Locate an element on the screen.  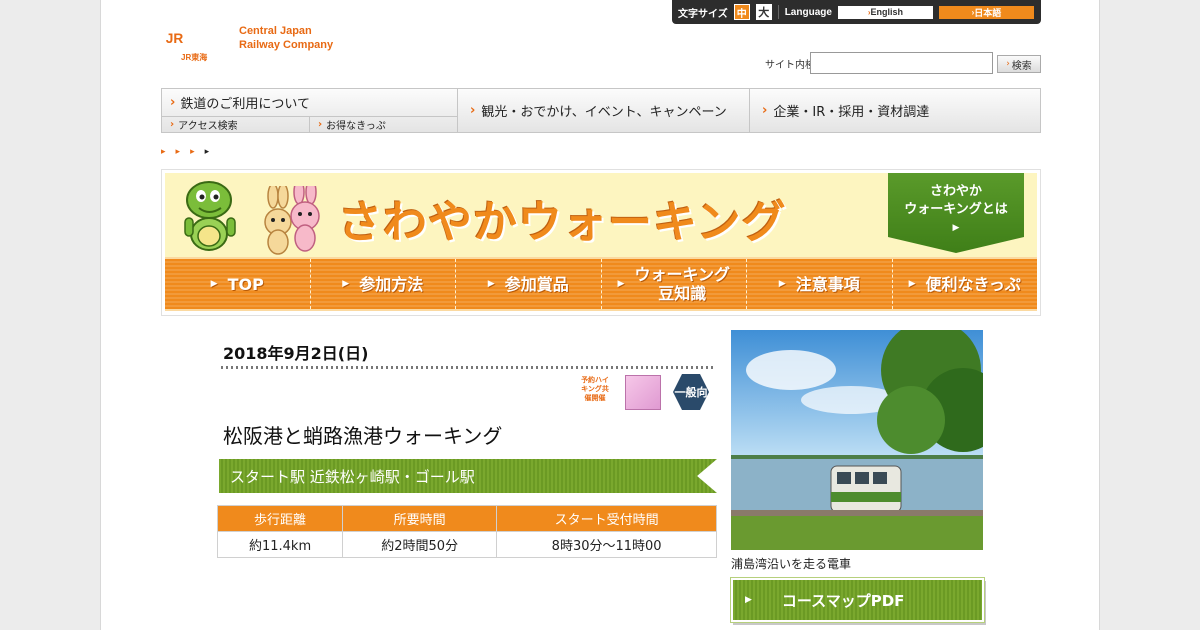
table-cell: 約11.4km is located at coordinates (280, 544).